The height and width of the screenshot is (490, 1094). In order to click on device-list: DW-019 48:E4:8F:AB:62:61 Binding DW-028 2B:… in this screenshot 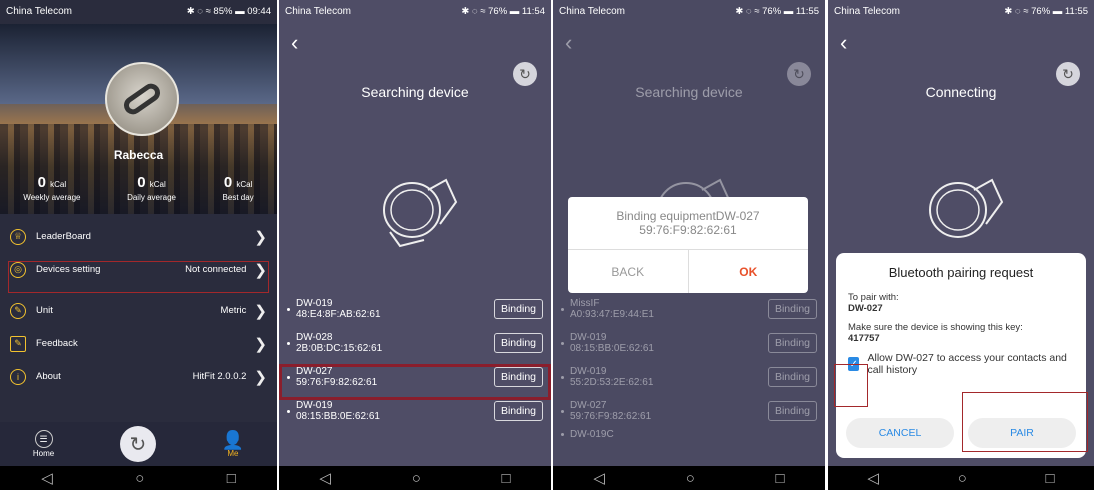, I will do `click(415, 360)`.